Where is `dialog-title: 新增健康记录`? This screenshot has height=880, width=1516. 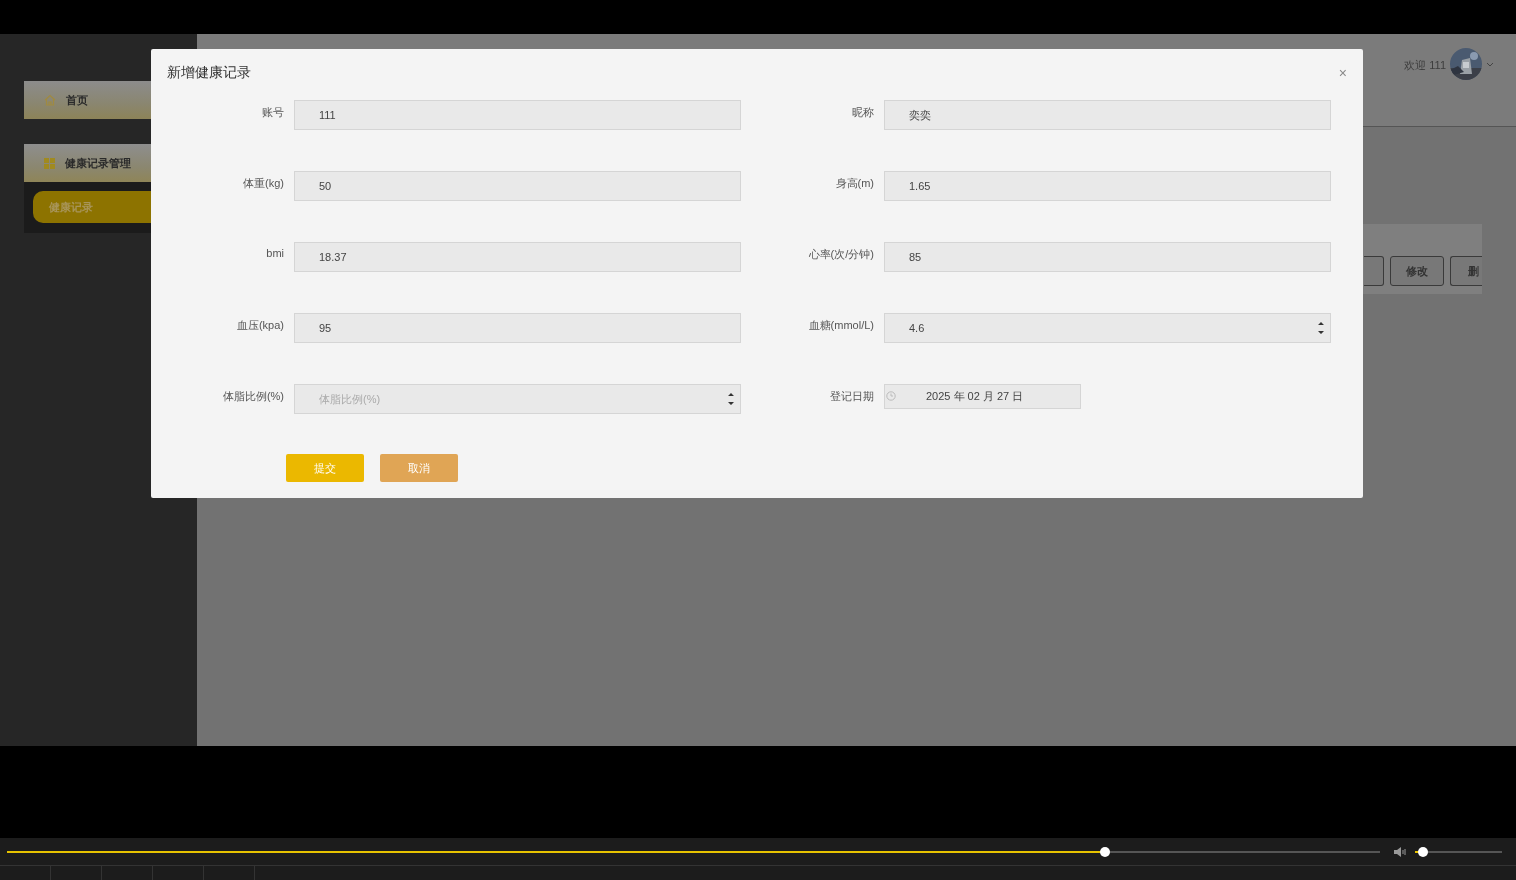
dialog-title: 新增健康记录 is located at coordinates (209, 73).